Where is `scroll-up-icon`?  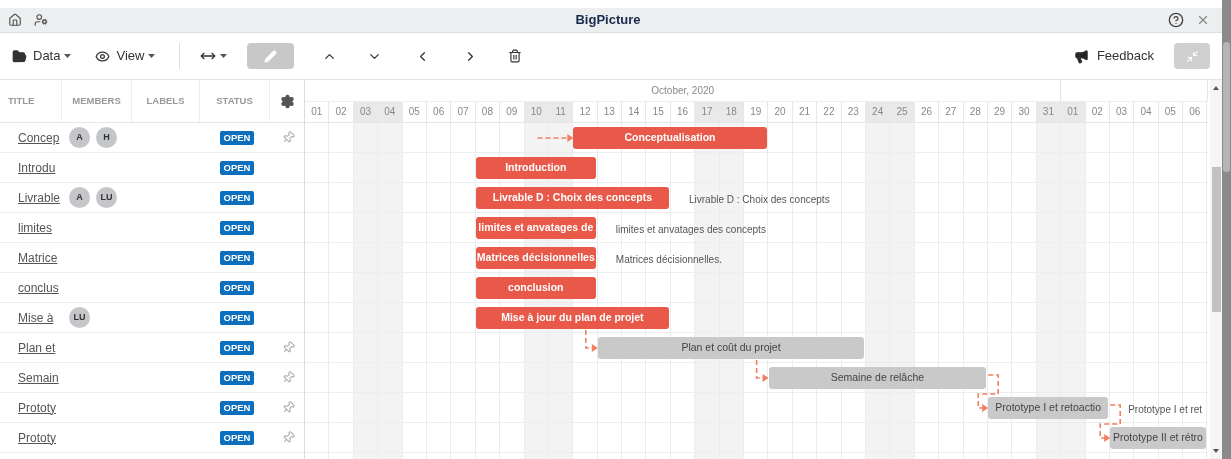 scroll-up-icon is located at coordinates (1216, 88).